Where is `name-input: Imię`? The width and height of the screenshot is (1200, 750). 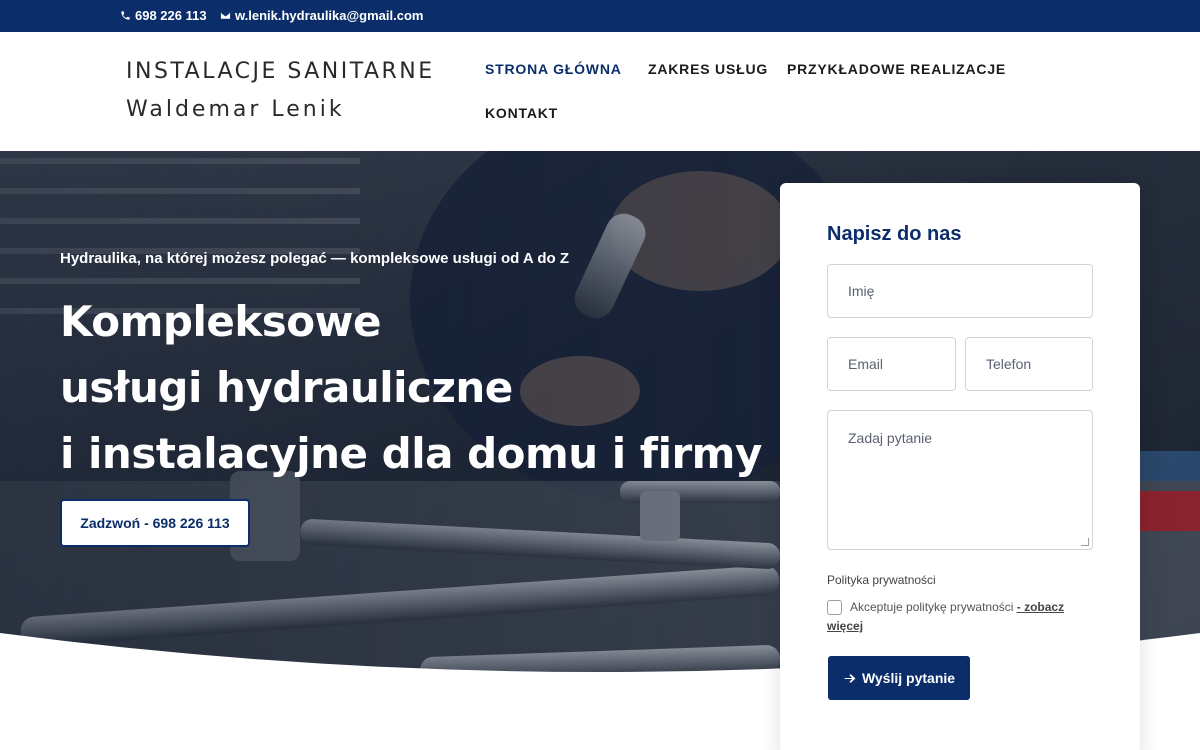
name-input: Imię is located at coordinates (960, 291).